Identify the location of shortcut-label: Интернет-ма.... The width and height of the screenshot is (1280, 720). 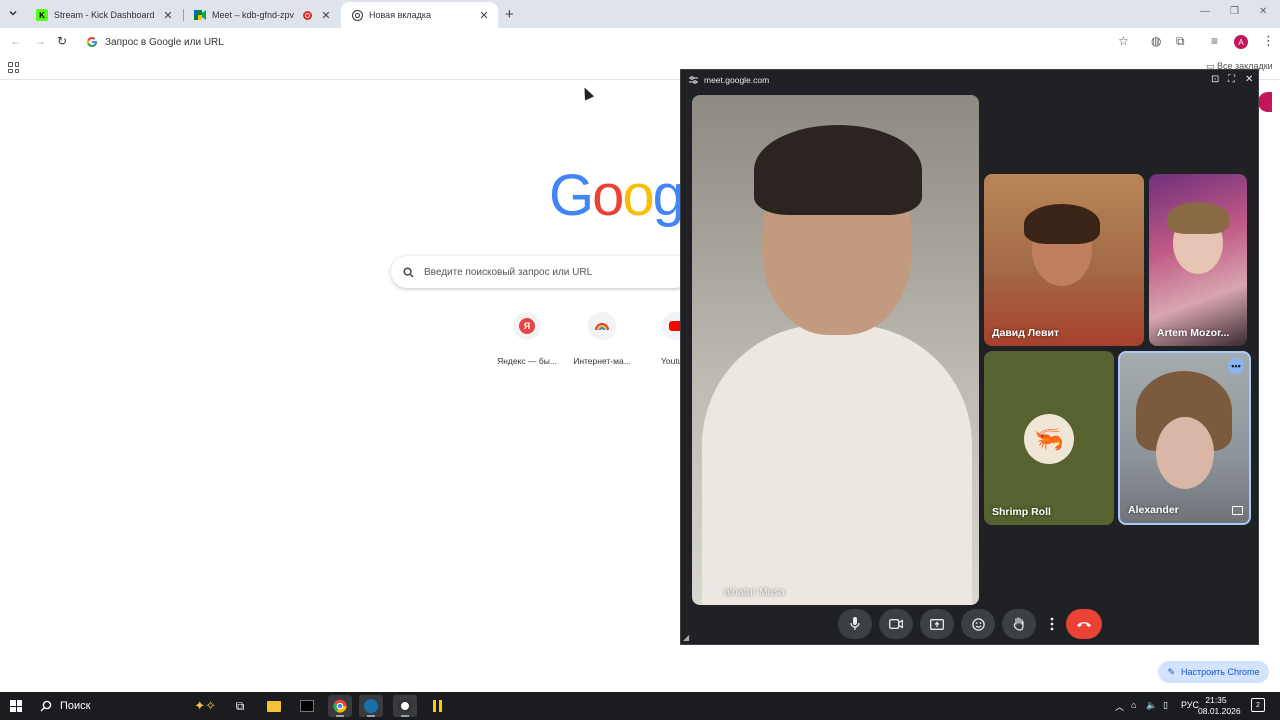
(602, 361).